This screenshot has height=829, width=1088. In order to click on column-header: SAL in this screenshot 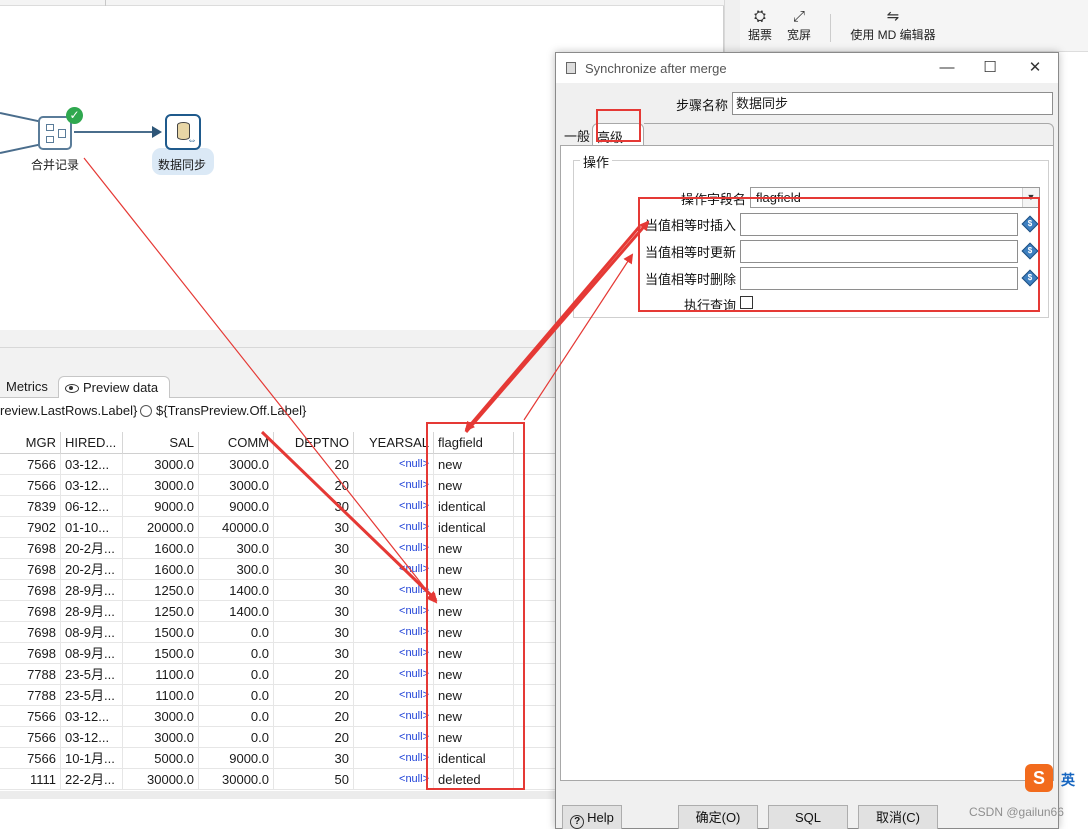, I will do `click(161, 443)`.